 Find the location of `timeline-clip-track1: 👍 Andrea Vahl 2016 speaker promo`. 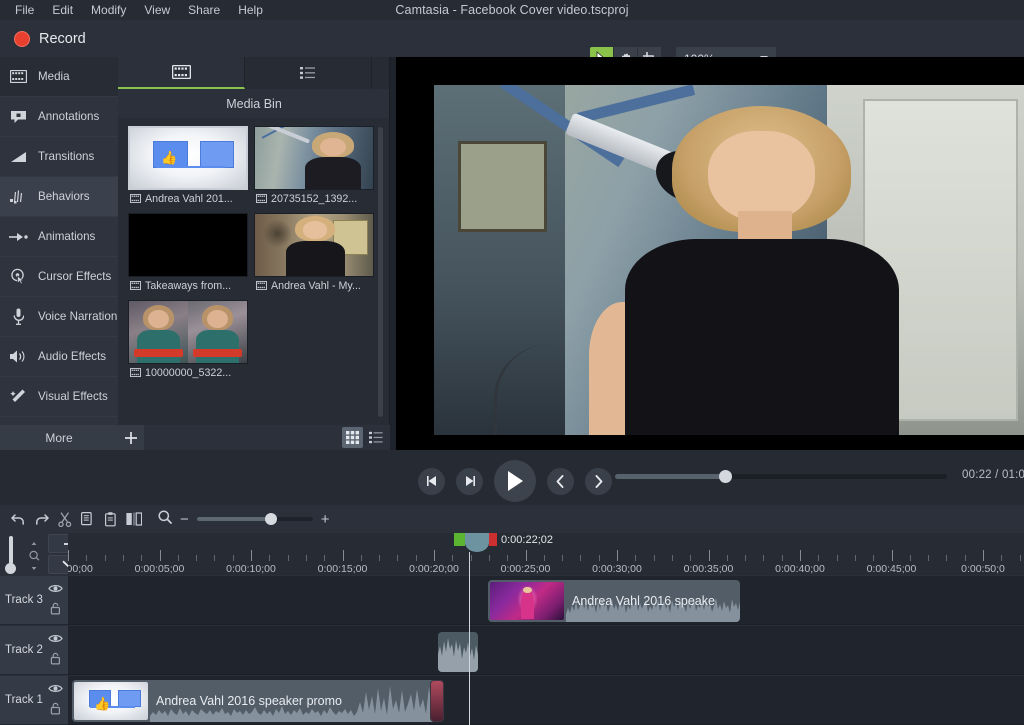

timeline-clip-track1: 👍 Andrea Vahl 2016 speaker promo is located at coordinates (258, 701).